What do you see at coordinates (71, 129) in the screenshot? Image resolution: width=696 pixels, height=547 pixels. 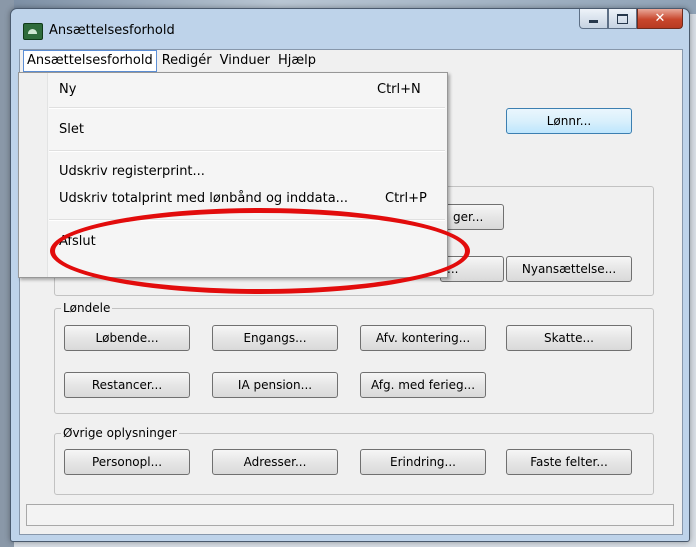 I see `menu-item-slet-label: Slet` at bounding box center [71, 129].